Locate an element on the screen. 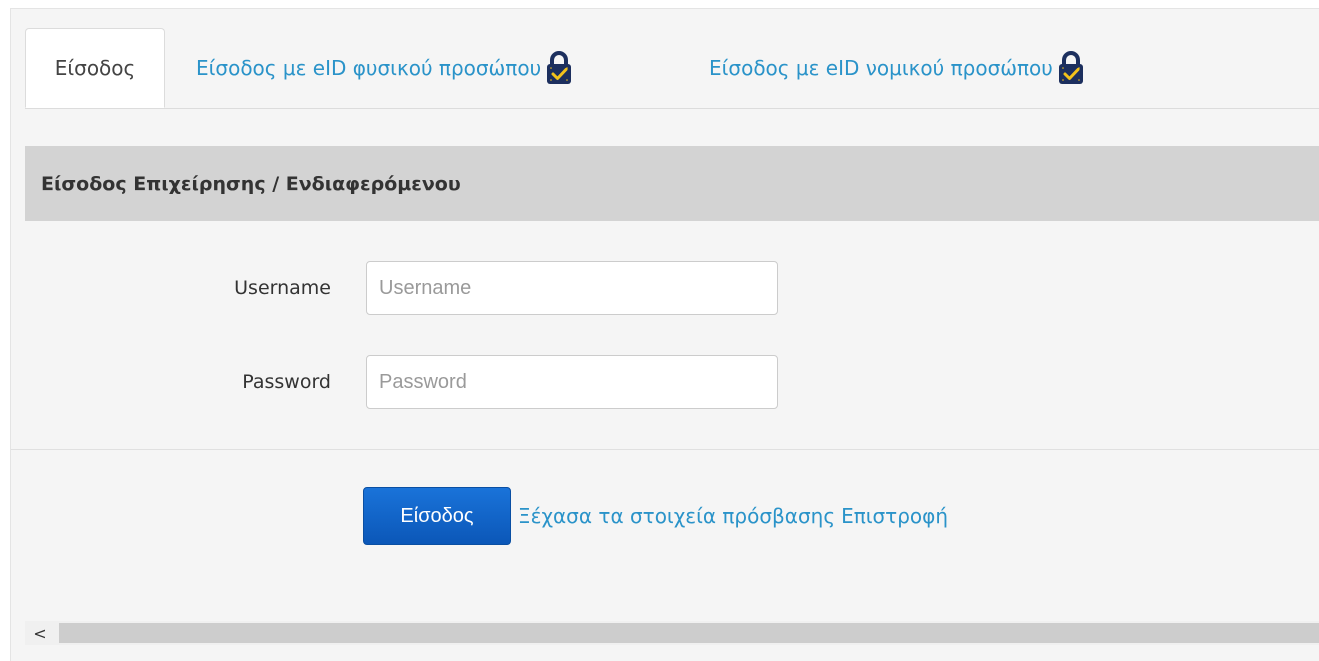 Image resolution: width=1319 pixels, height=661 pixels. section-title: Είσοδος Επιχείρησης / Ενδιαφερόμενου is located at coordinates (251, 183).